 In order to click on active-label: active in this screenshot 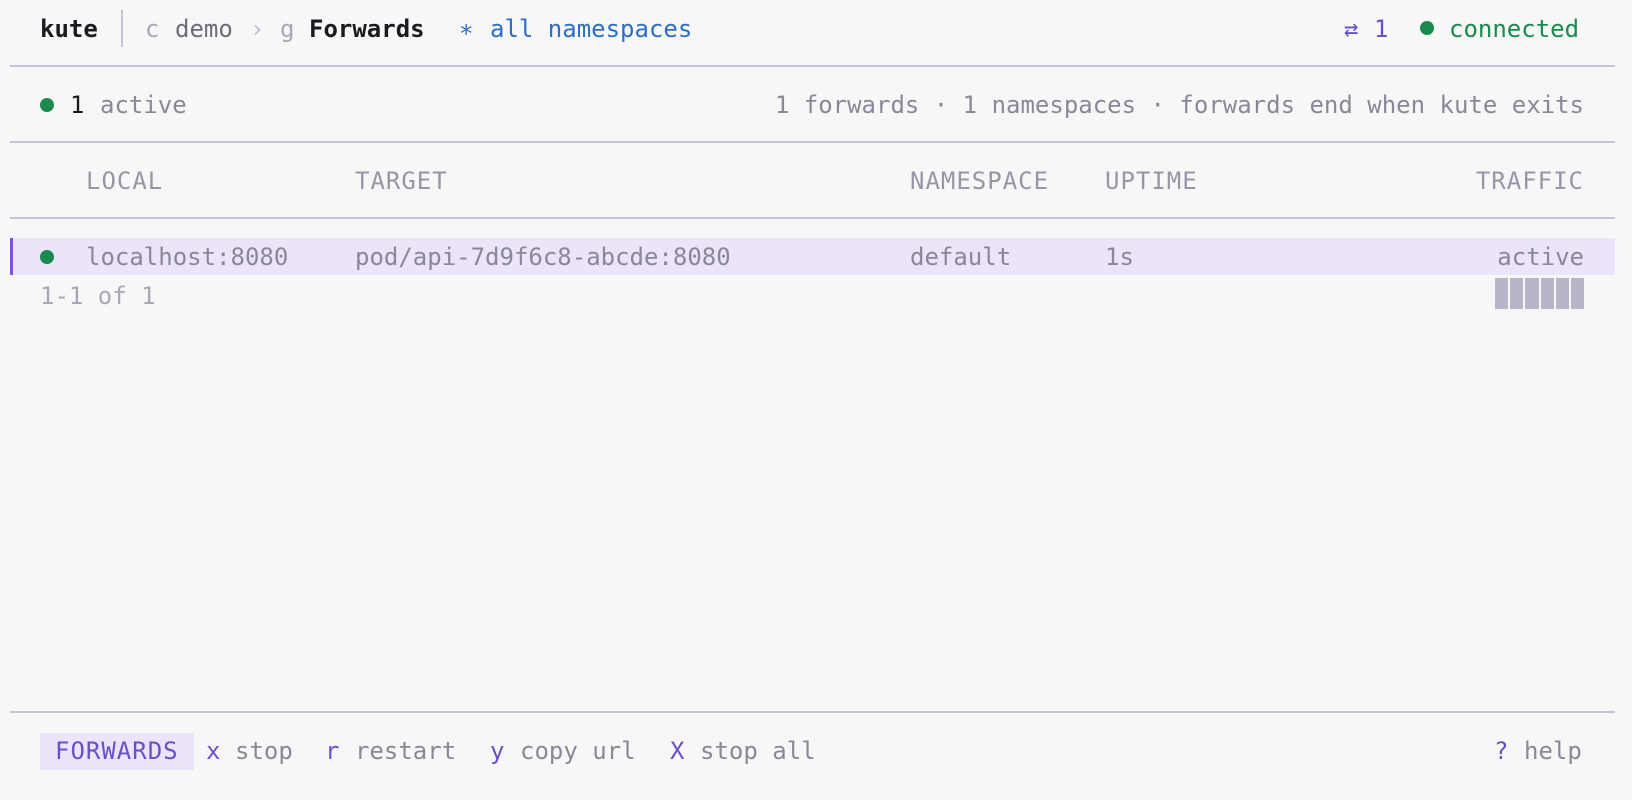, I will do `click(143, 105)`.